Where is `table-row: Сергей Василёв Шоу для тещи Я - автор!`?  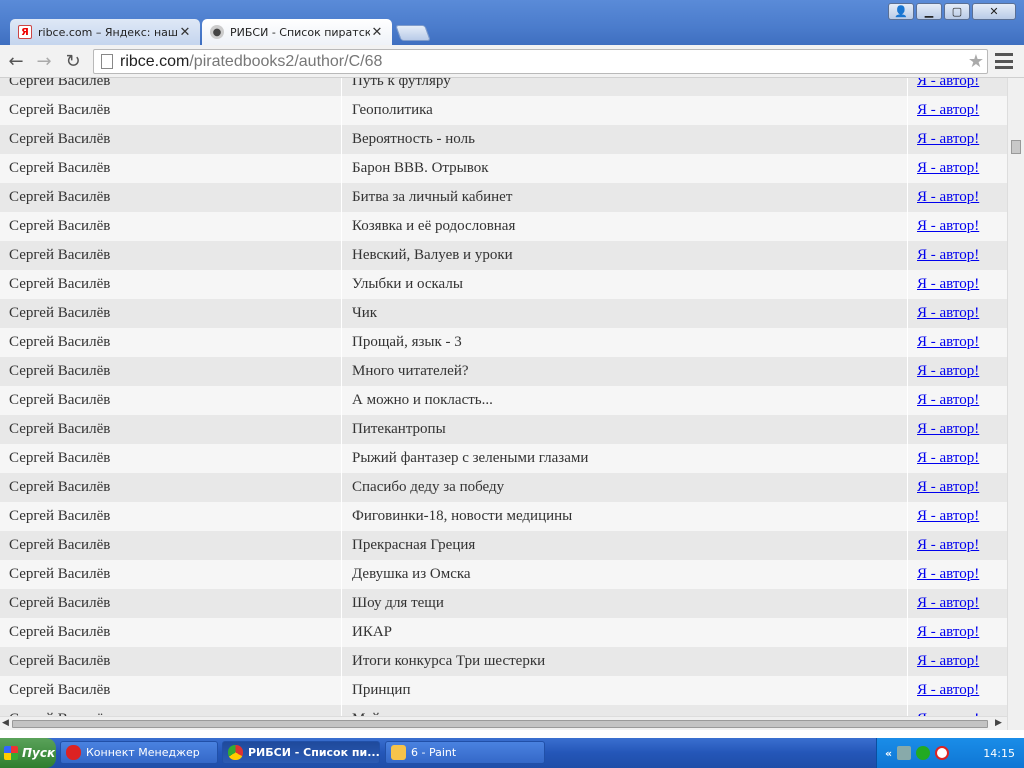
table-row: Сергей Василёв Шоу для тещи Я - автор! is located at coordinates (503, 603).